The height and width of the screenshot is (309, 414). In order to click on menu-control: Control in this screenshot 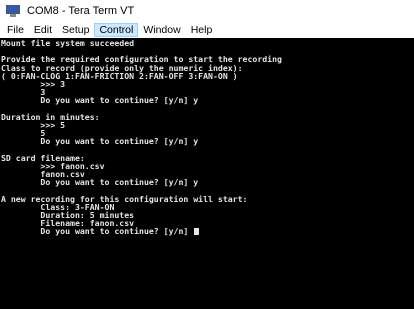, I will do `click(116, 29)`.